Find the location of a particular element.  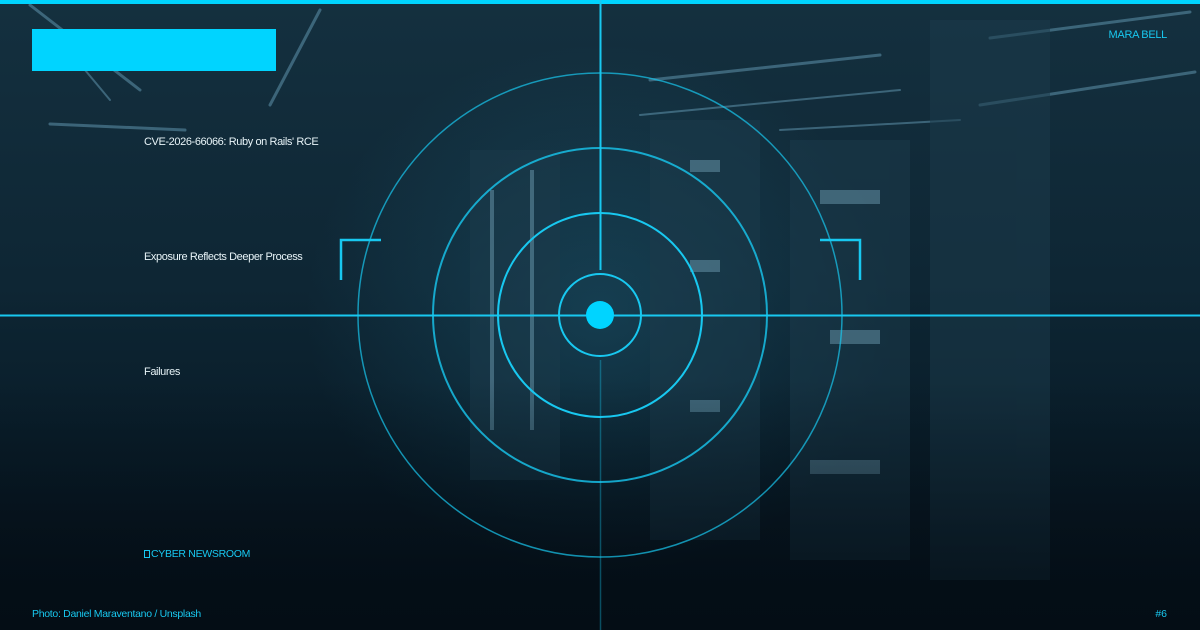

author-name: MARA BELL is located at coordinates (1138, 35).